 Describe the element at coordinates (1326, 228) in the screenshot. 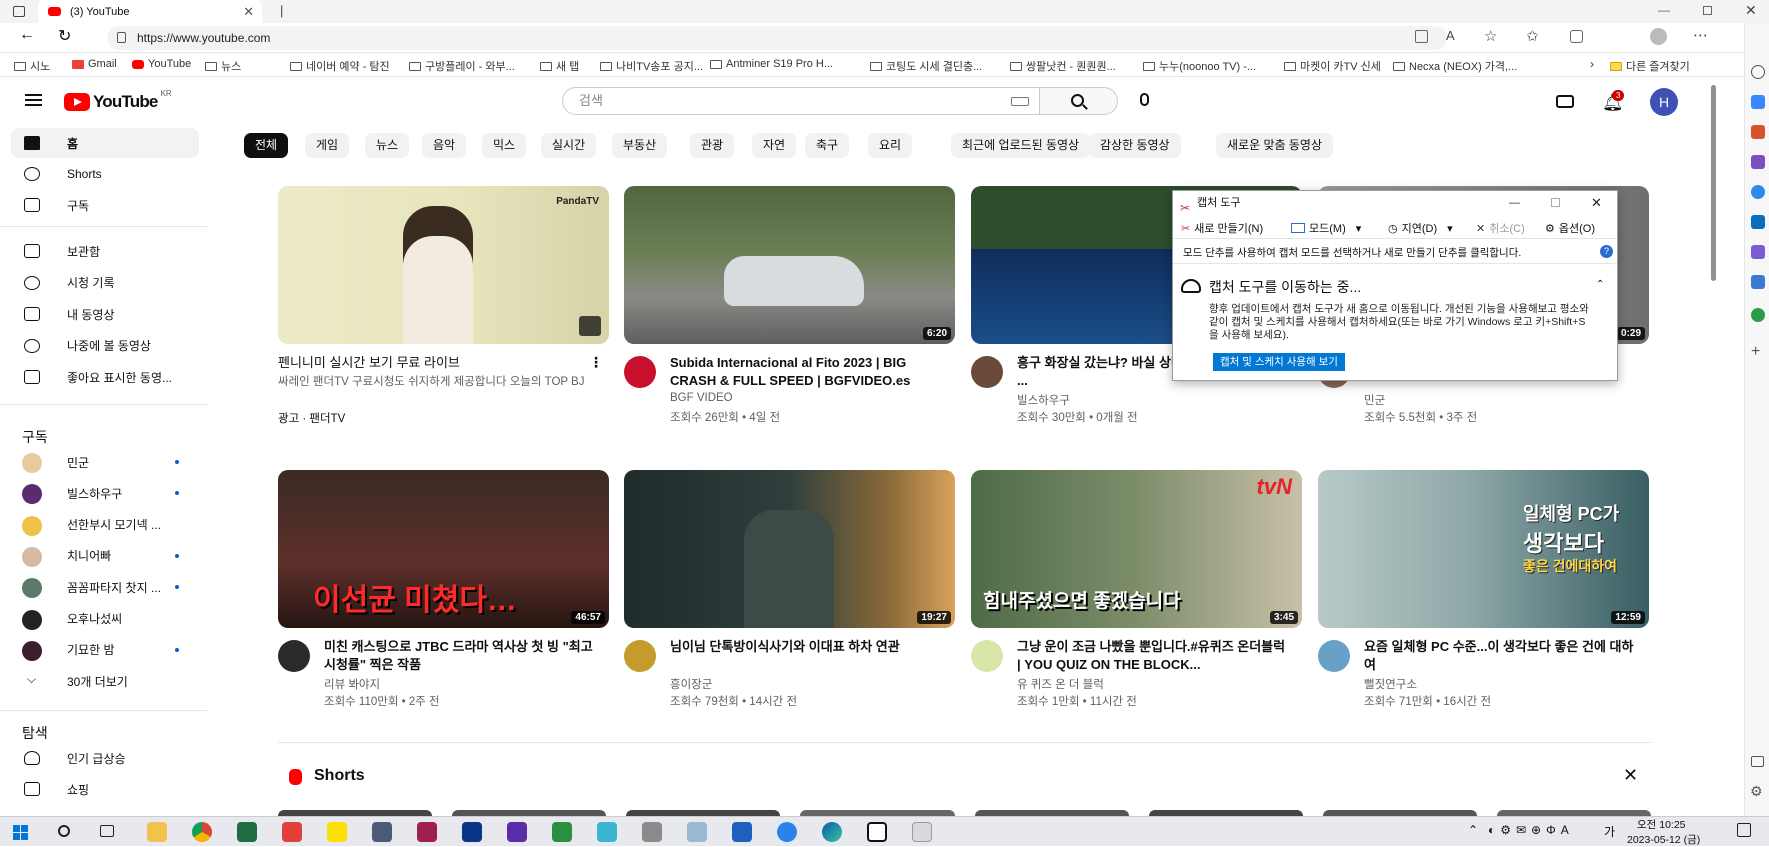

I see `snip-mode-button: 모드(M) ▾` at that location.